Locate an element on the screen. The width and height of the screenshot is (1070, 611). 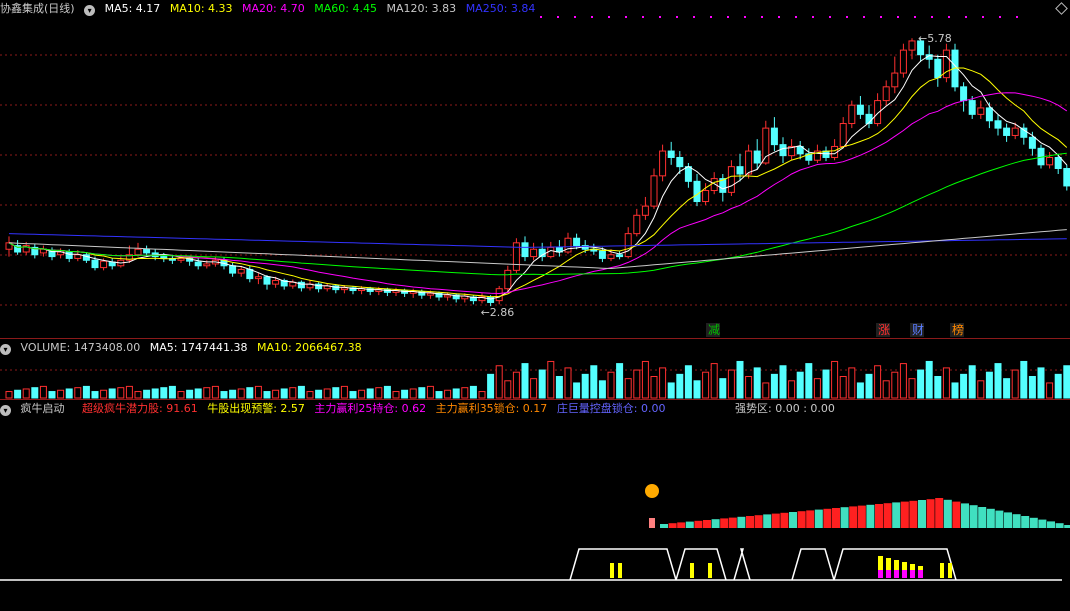
ma-item: MA60: 4.45 is located at coordinates (345, 8).